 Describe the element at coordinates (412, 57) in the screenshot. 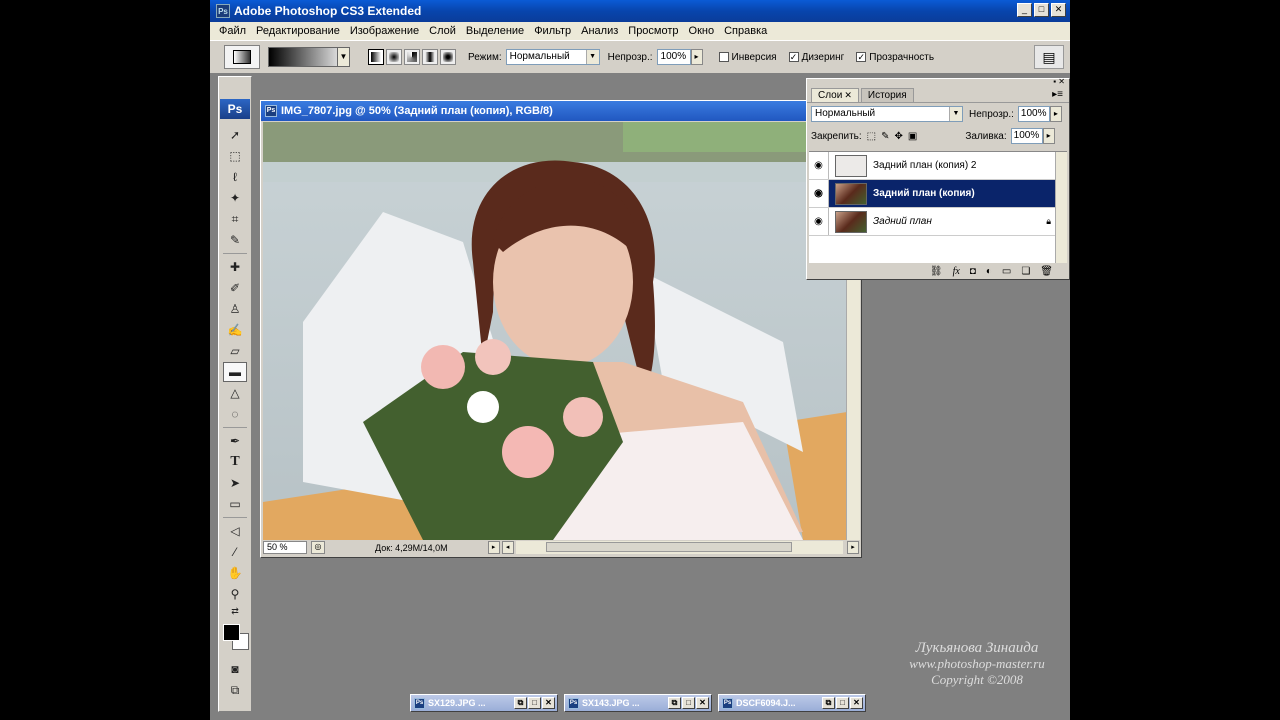

I see `angle-gradient-button` at that location.